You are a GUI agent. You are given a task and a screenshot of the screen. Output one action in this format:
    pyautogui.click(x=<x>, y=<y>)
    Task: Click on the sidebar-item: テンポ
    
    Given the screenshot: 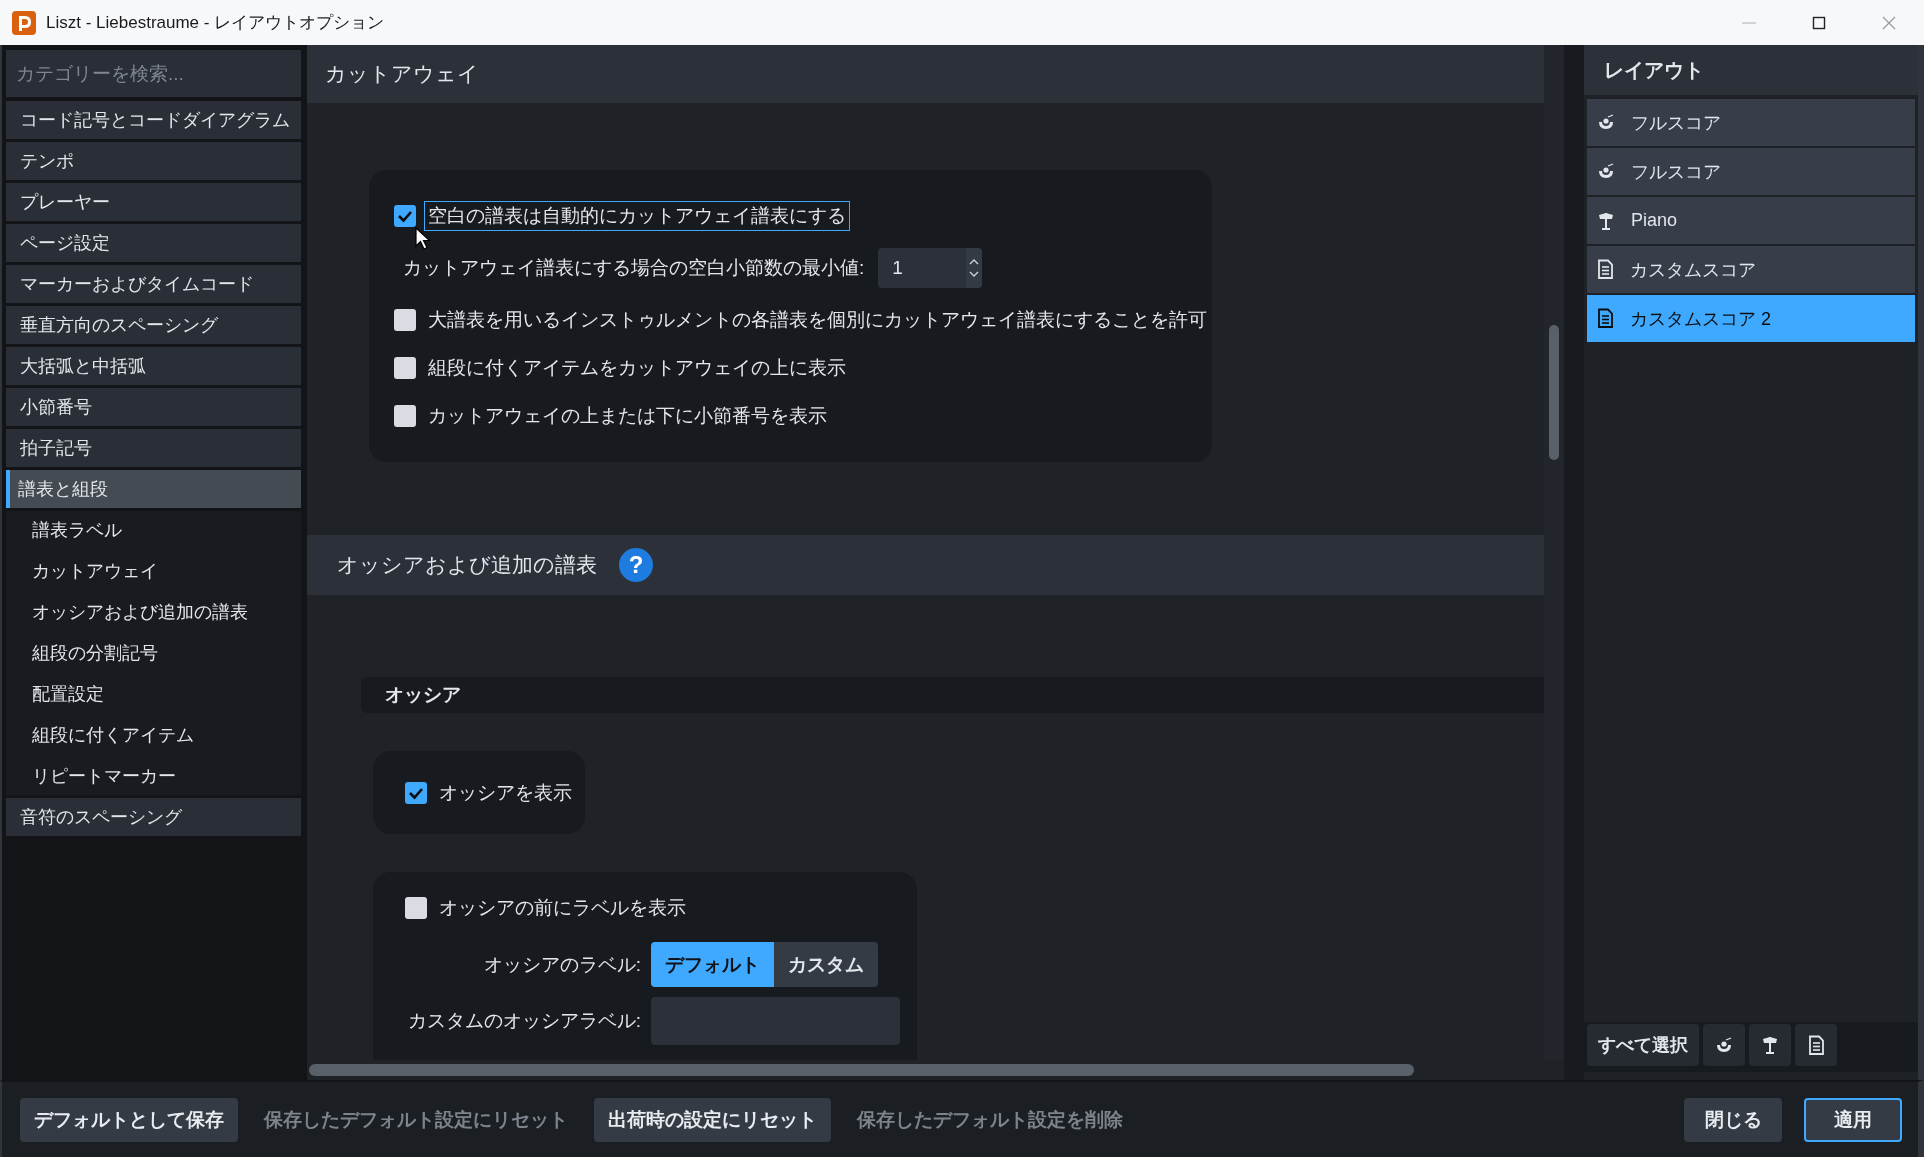 What is the action you would take?
    pyautogui.click(x=153, y=161)
    